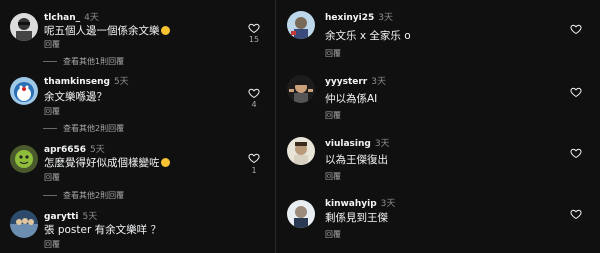 This screenshot has height=253, width=600. I want to click on comment-username: viulasing 3天, so click(357, 142).